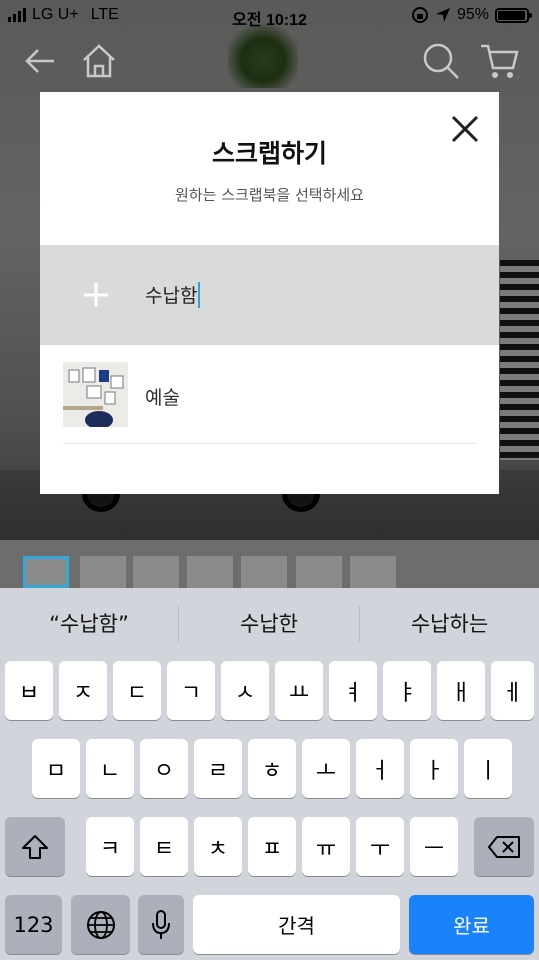 The image size is (539, 960). Describe the element at coordinates (29, 690) in the screenshot. I see `key: ㅂ` at that location.